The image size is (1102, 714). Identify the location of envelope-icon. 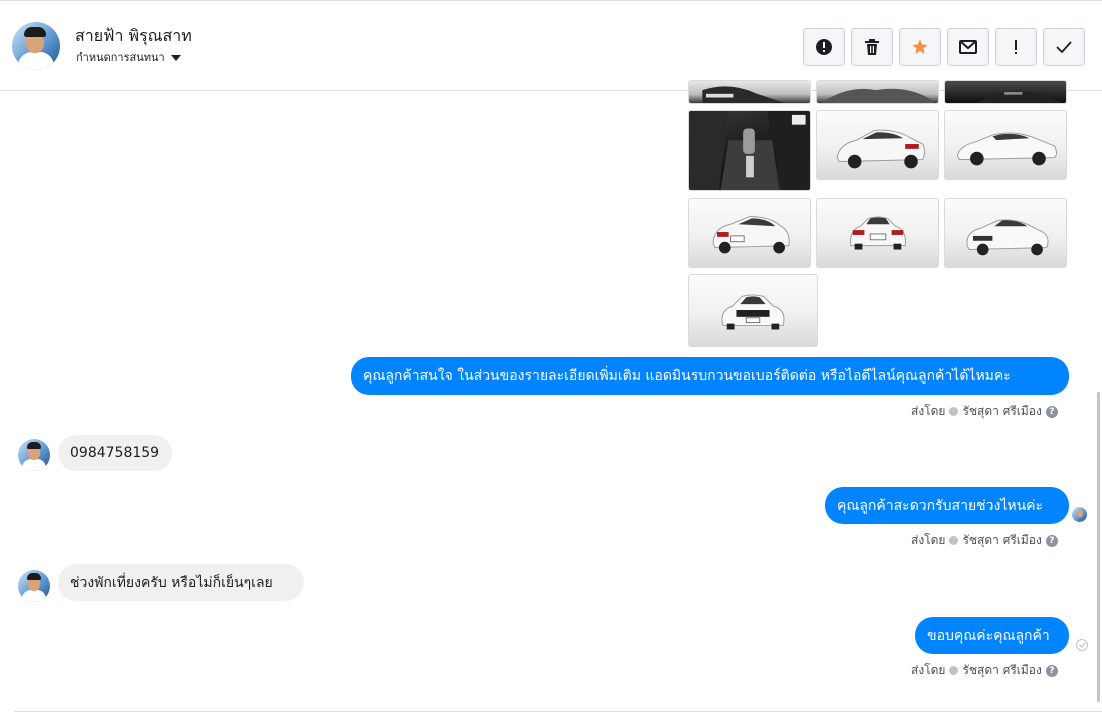
(968, 47).